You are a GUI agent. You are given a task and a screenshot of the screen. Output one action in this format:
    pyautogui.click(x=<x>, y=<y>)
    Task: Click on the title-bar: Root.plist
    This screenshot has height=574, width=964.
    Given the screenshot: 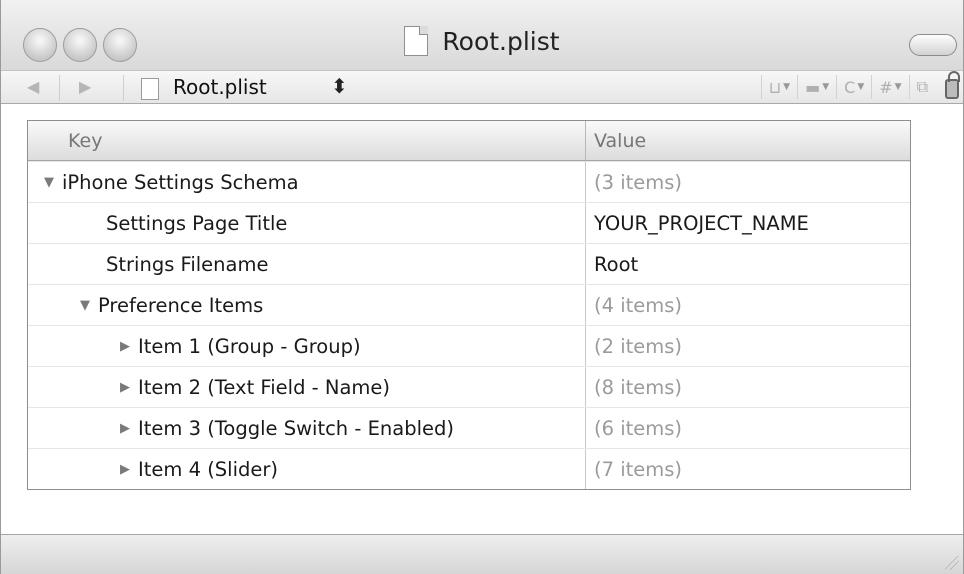 What is the action you would take?
    pyautogui.click(x=482, y=35)
    